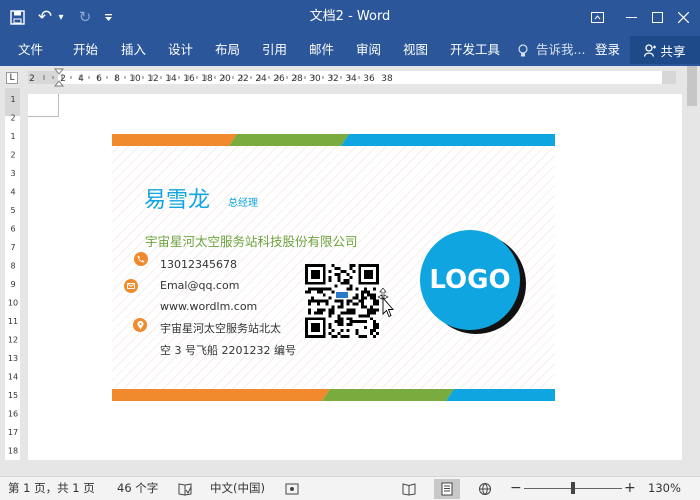 This screenshot has width=700, height=500. What do you see at coordinates (332, 79) in the screenshot?
I see `ruler-number: 32` at bounding box center [332, 79].